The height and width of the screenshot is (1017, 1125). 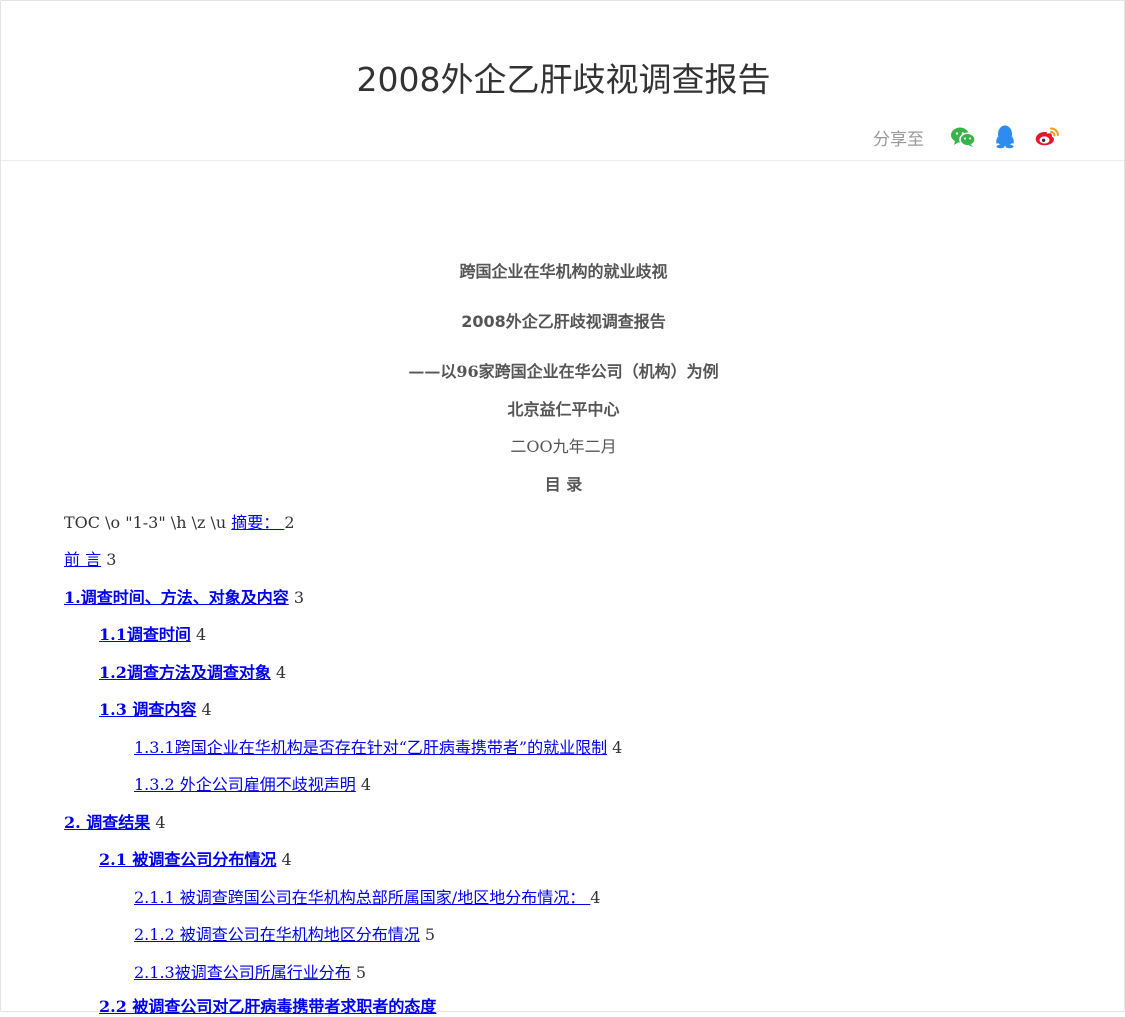 I want to click on toc-item: 2. 调查结果 4, so click(x=115, y=821).